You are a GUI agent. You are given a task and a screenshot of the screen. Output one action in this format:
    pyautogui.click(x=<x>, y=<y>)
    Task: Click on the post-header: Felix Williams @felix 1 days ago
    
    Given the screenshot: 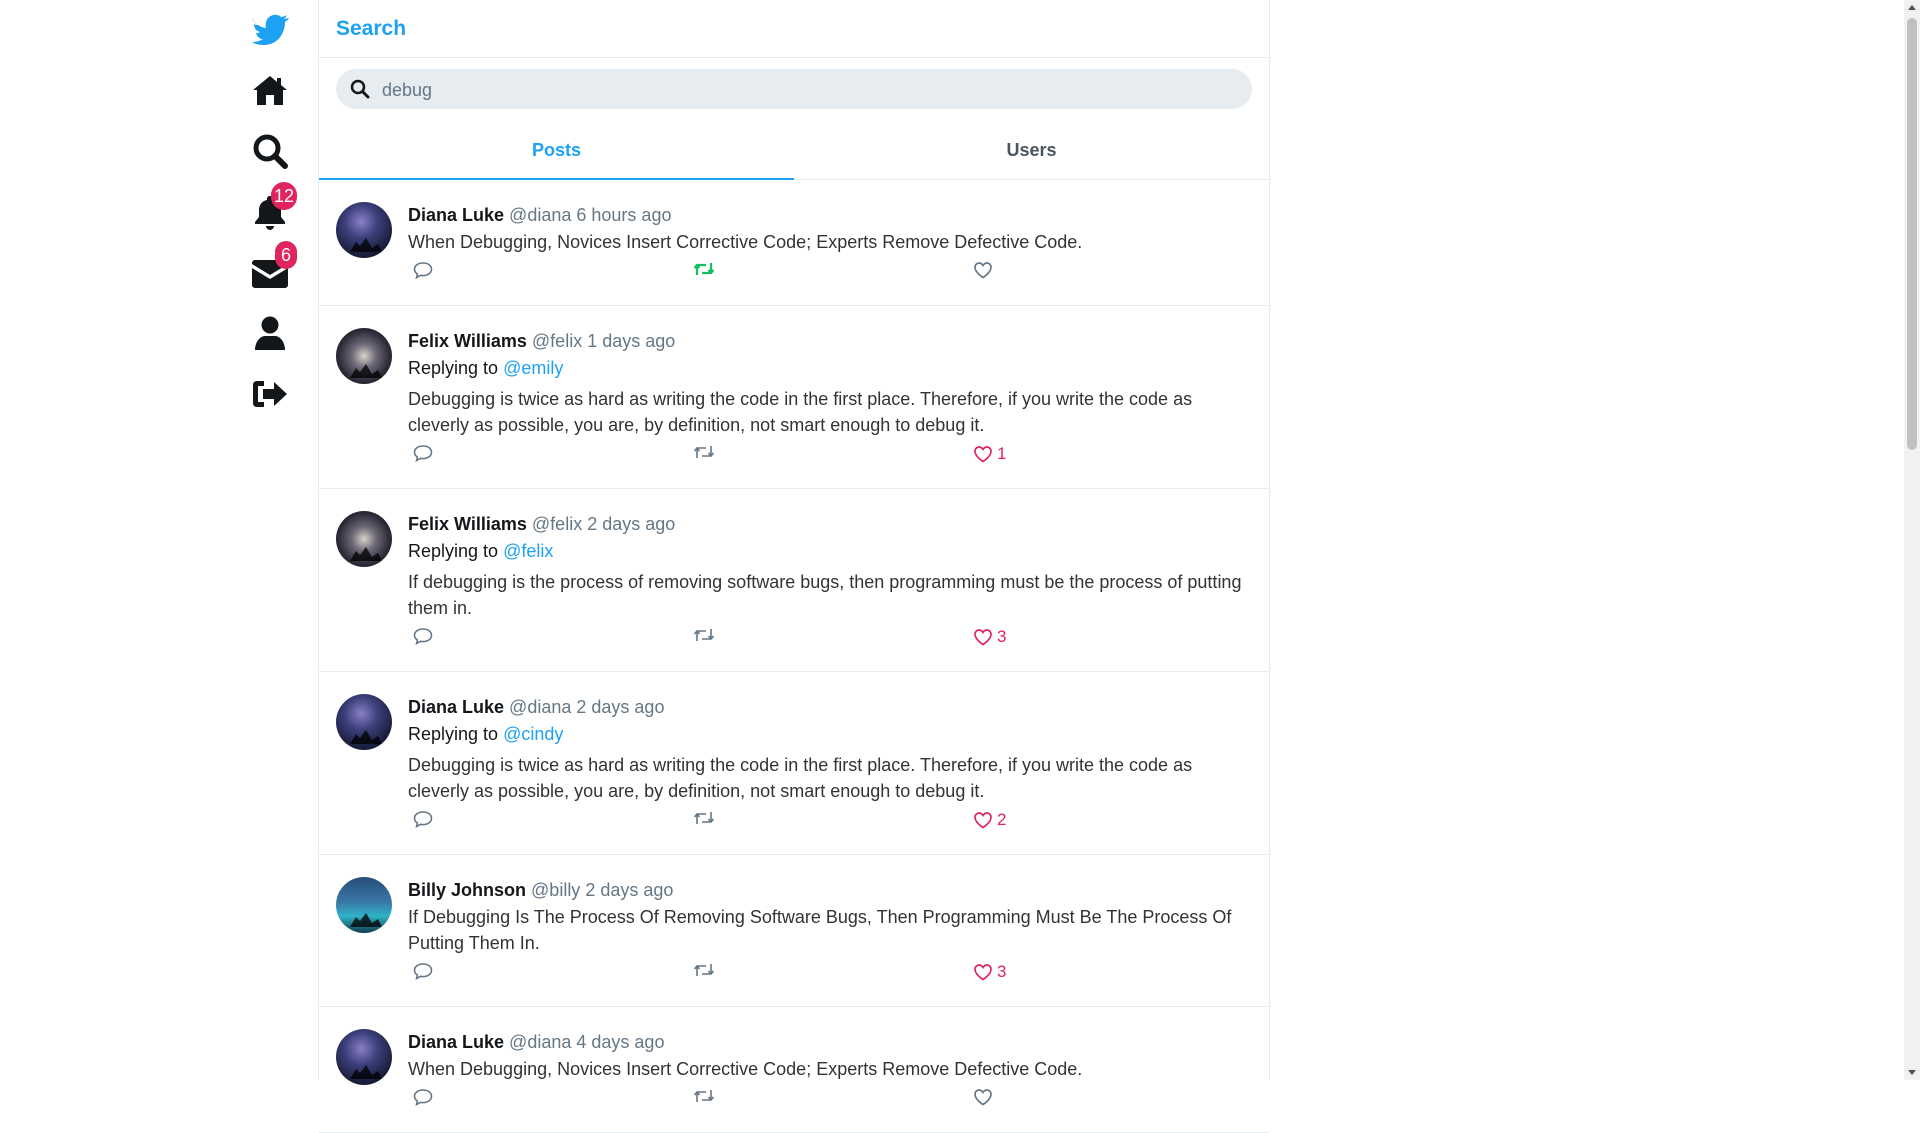 What is the action you would take?
    pyautogui.click(x=830, y=341)
    